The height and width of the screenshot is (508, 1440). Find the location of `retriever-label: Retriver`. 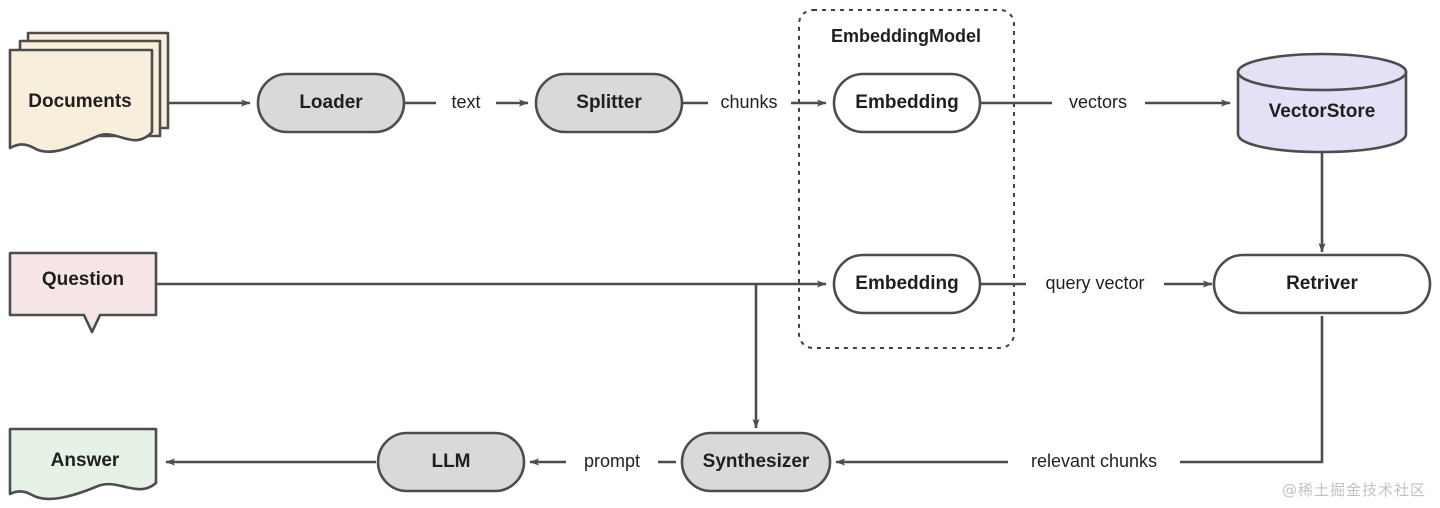

retriever-label: Retriver is located at coordinates (1322, 283).